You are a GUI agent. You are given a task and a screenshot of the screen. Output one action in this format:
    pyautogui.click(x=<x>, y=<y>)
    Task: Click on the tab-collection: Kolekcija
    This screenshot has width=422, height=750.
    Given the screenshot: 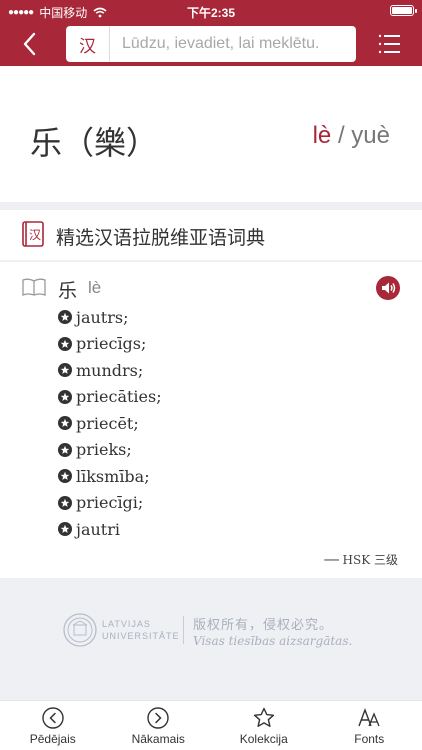 What is the action you would take?
    pyautogui.click(x=264, y=725)
    